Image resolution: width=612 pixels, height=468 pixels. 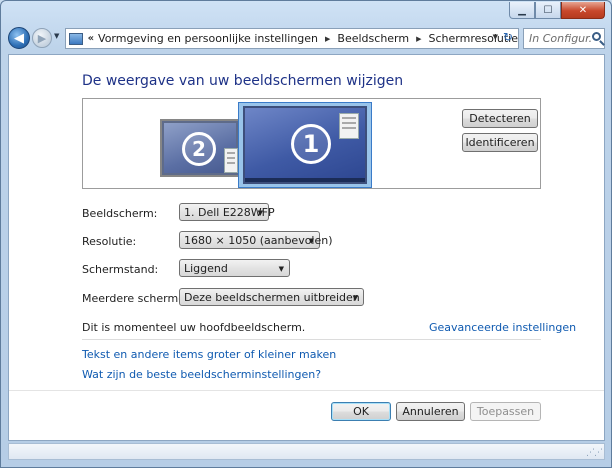 What do you see at coordinates (373, 38) in the screenshot?
I see `breadcrumb-display: Beeldscherm` at bounding box center [373, 38].